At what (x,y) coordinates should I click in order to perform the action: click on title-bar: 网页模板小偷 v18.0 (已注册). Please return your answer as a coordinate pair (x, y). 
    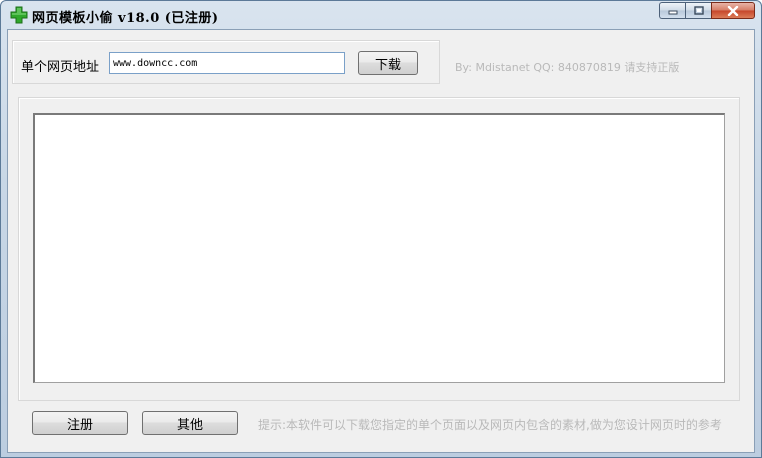
    Looking at the image, I should click on (381, 15).